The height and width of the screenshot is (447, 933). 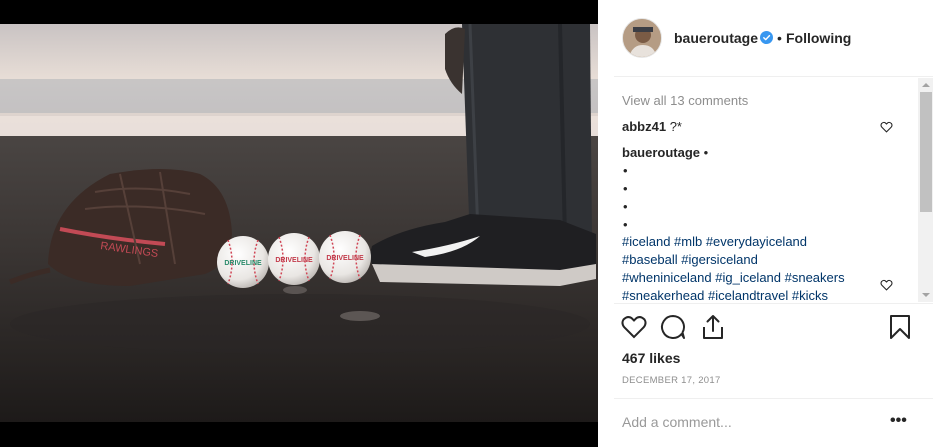 I want to click on username-link: baueroutage, so click(x=716, y=38).